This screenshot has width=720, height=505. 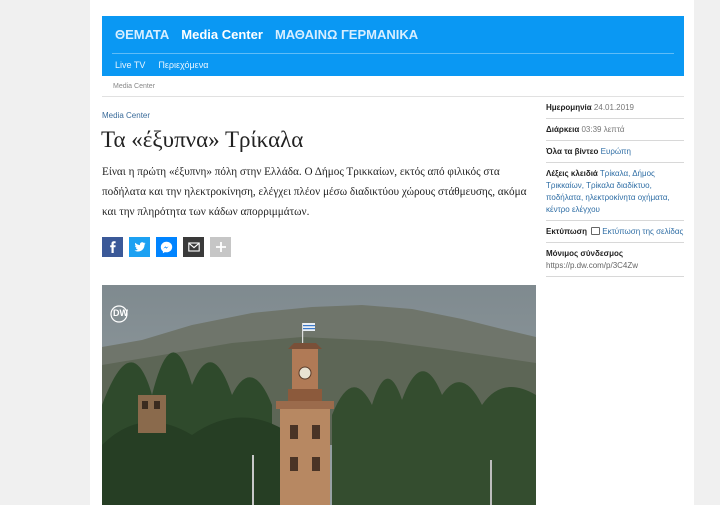 What do you see at coordinates (569, 107) in the screenshot?
I see `date-label: Ημερομηνία` at bounding box center [569, 107].